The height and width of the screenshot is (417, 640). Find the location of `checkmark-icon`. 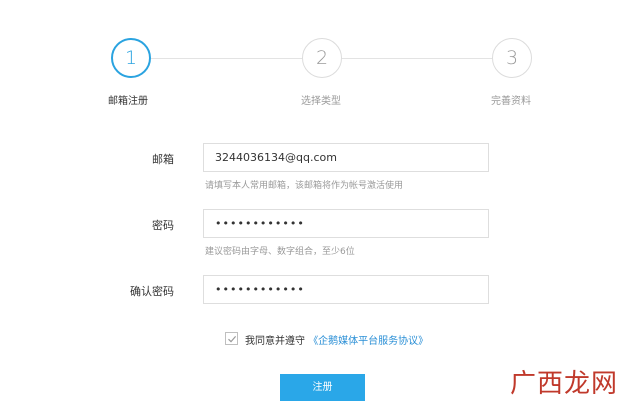

checkmark-icon is located at coordinates (232, 339).